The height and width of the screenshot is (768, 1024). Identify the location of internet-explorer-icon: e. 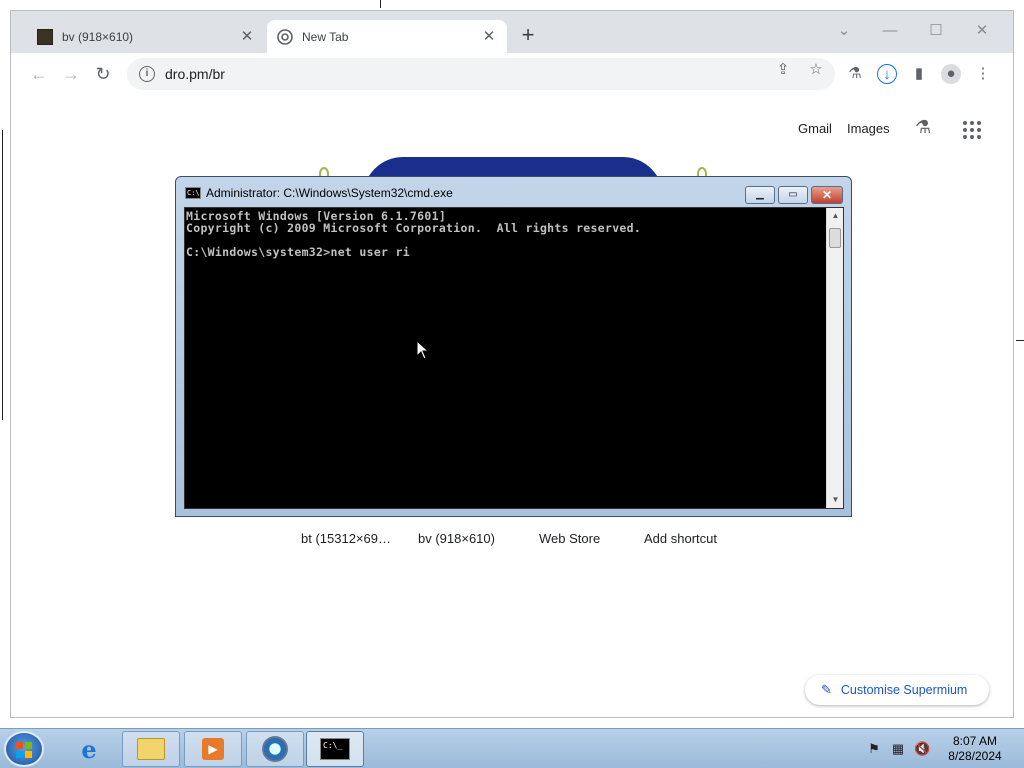
(89, 749).